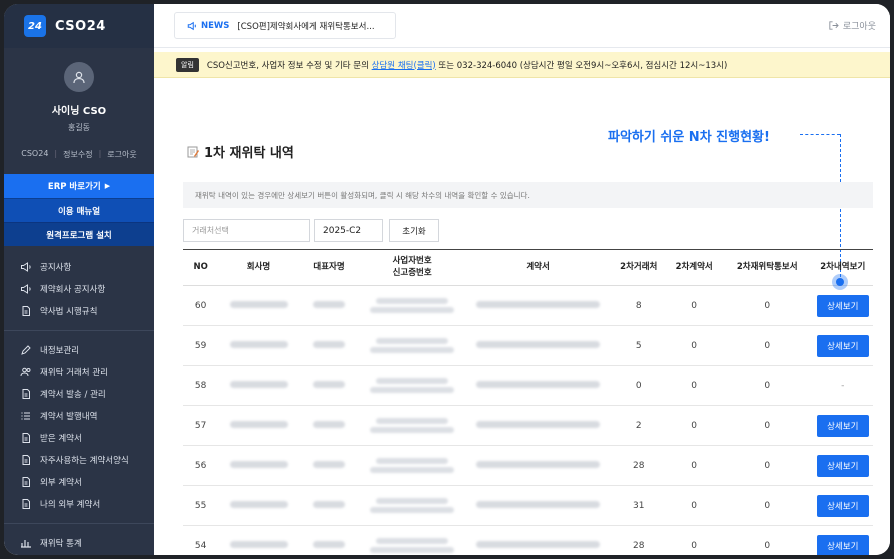 This screenshot has width=894, height=559. I want to click on cell-no: 59, so click(201, 345).